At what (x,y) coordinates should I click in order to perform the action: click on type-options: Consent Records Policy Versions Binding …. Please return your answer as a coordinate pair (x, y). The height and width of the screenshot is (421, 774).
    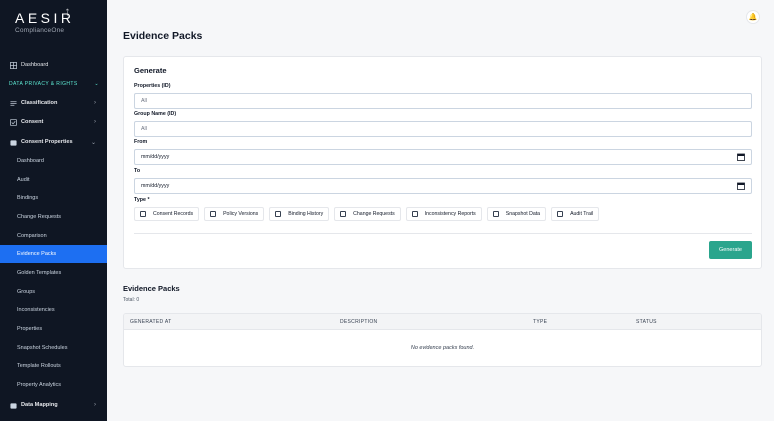
    Looking at the image, I should click on (369, 214).